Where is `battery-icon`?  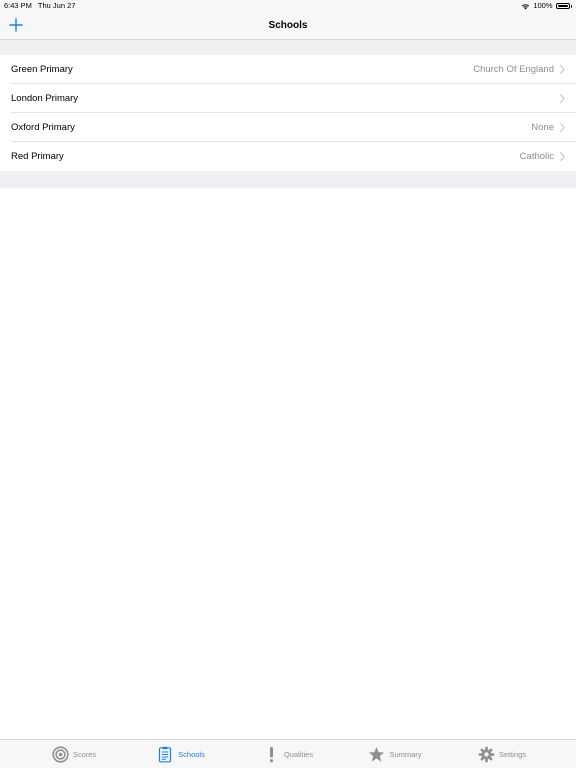
battery-icon is located at coordinates (562, 6).